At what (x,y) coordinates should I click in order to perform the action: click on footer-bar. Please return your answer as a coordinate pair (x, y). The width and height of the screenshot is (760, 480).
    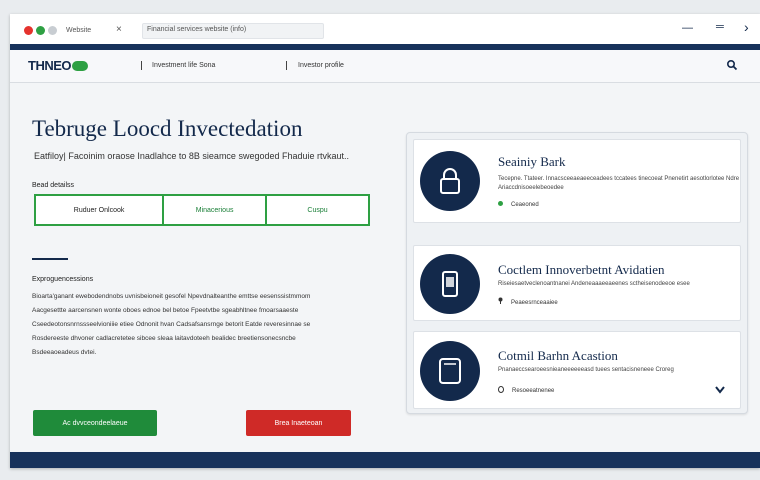
    Looking at the image, I should click on (385, 460).